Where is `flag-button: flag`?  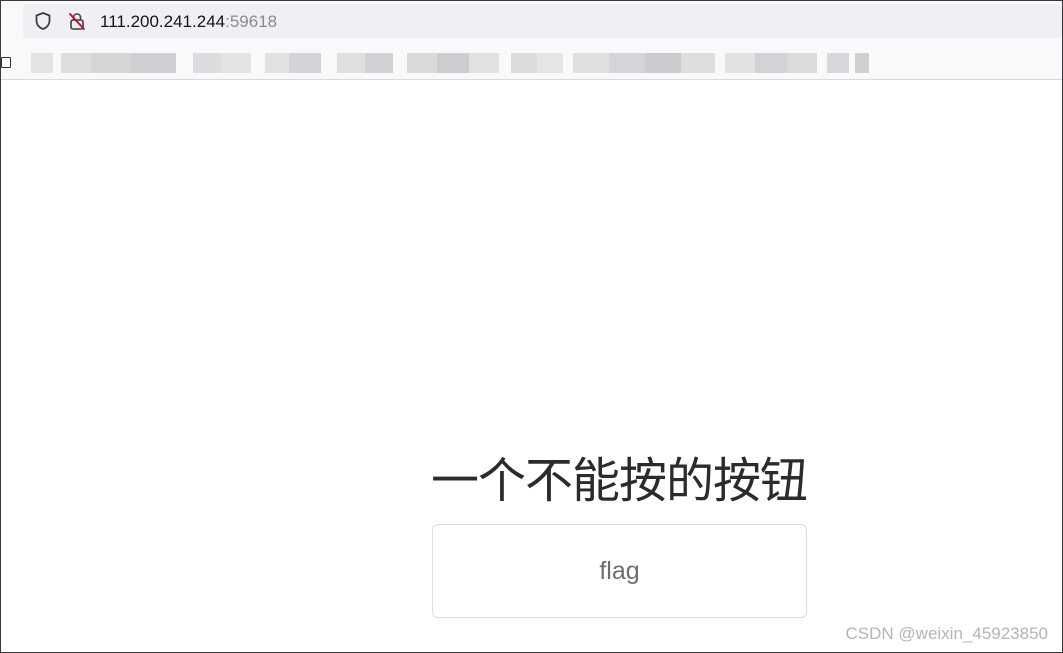
flag-button: flag is located at coordinates (619, 571).